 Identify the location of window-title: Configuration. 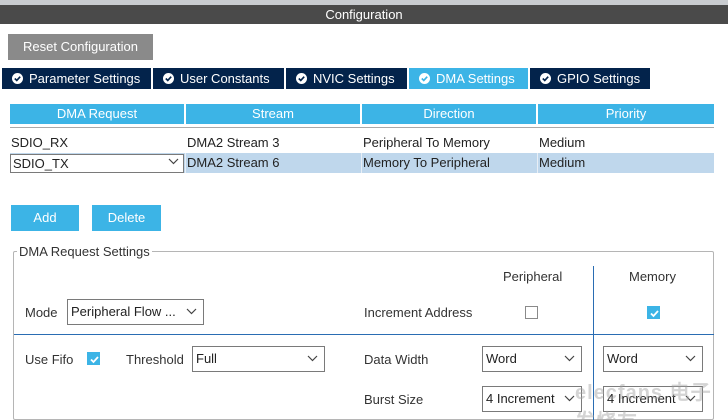
(364, 14).